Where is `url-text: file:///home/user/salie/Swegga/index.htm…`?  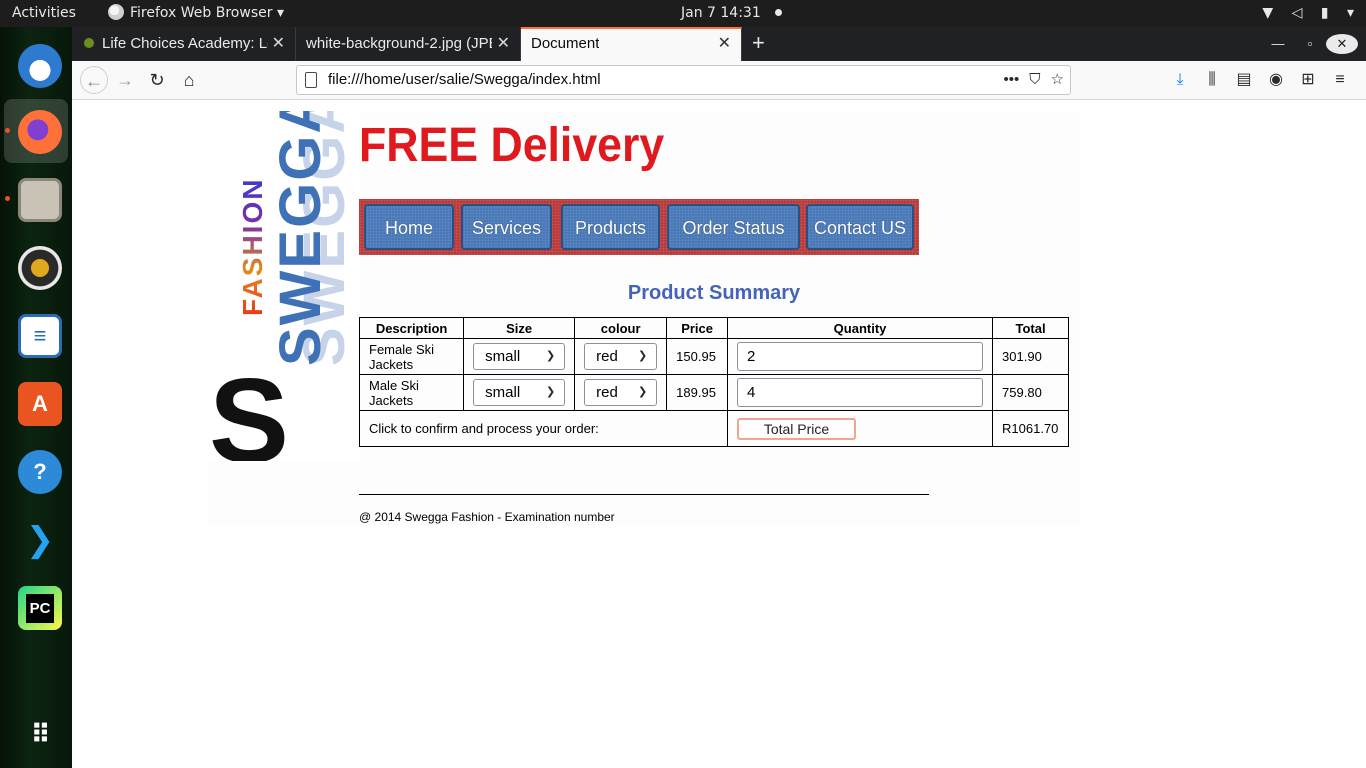 url-text: file:///home/user/salie/Swegga/index.htm… is located at coordinates (464, 80).